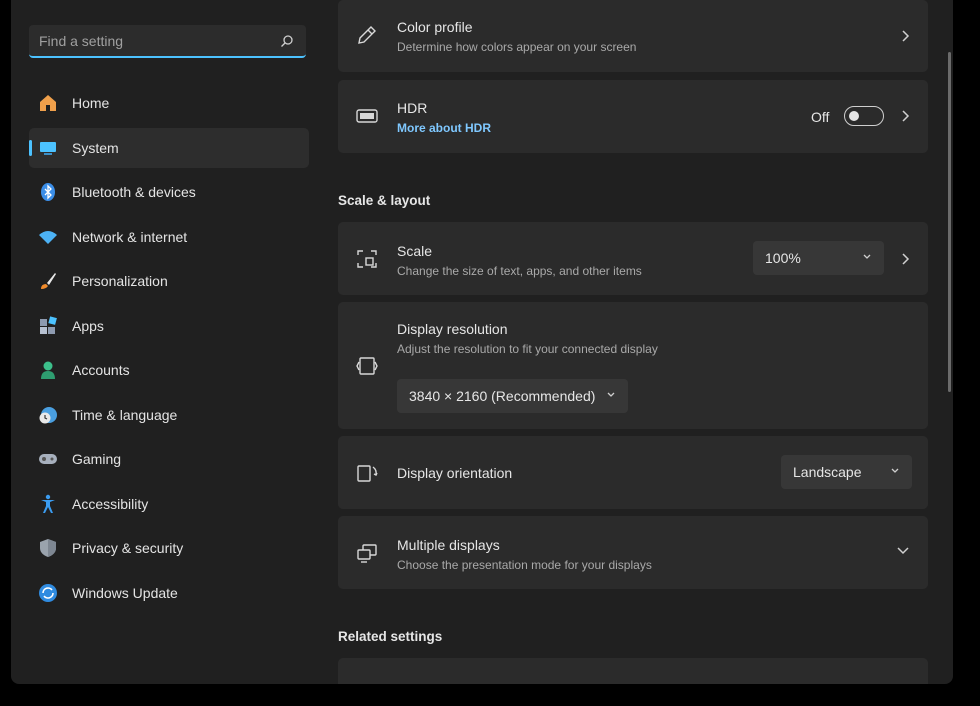 The height and width of the screenshot is (706, 980). What do you see at coordinates (120, 281) in the screenshot?
I see `sidebar-item-label: Personalization` at bounding box center [120, 281].